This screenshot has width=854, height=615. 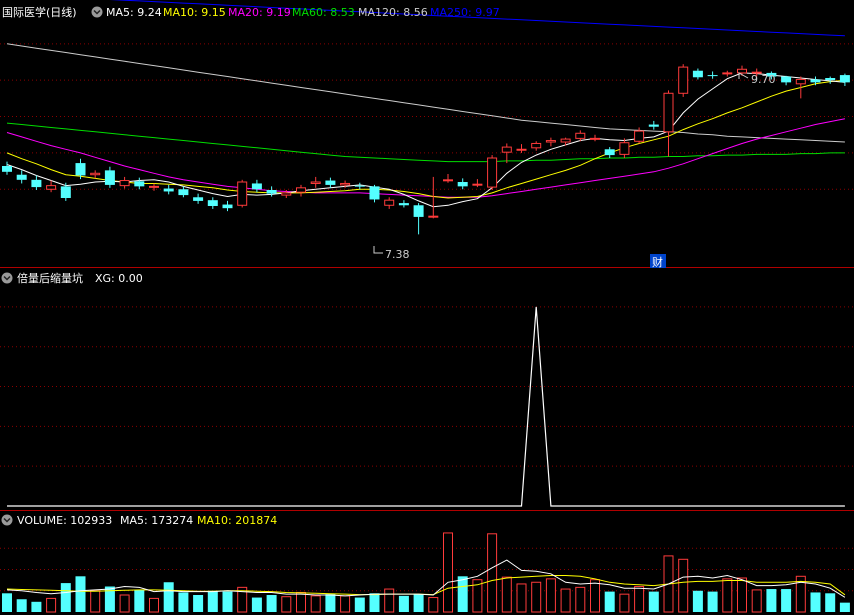 What do you see at coordinates (397, 254) in the screenshot?
I see `low-price-label: 7.38` at bounding box center [397, 254].